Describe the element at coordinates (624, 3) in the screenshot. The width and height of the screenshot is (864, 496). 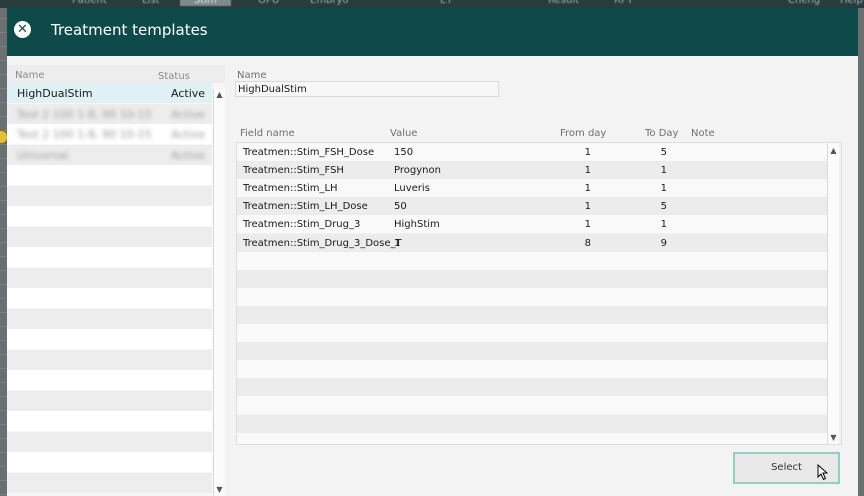
I see `background-tab: RPT` at that location.